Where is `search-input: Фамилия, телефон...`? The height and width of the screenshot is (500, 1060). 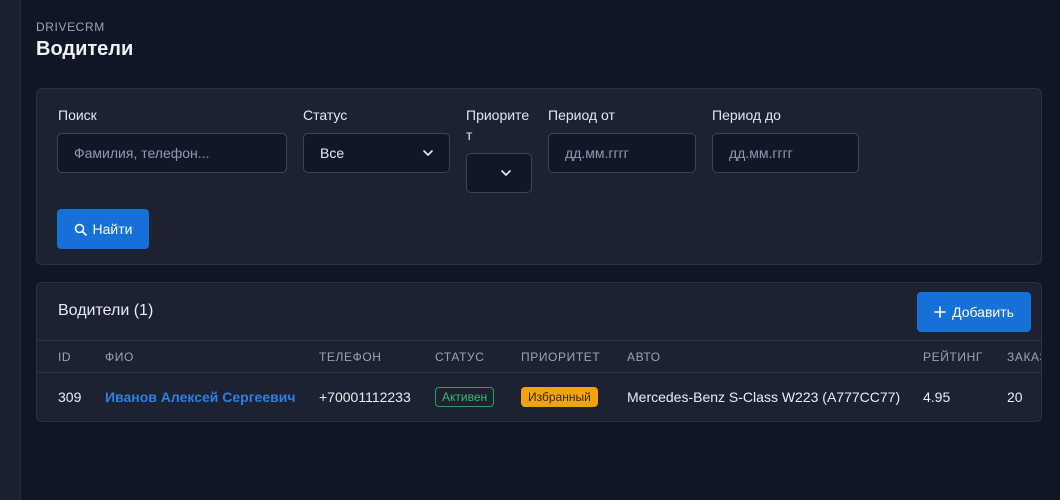 search-input: Фамилия, телефон... is located at coordinates (172, 153).